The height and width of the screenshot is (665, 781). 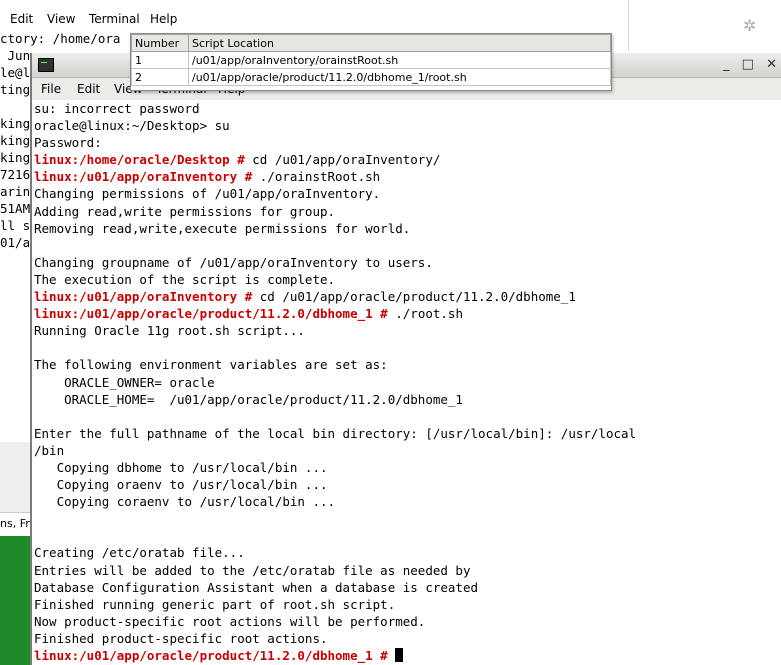 What do you see at coordinates (15, 477) in the screenshot?
I see `background-gray-strip` at bounding box center [15, 477].